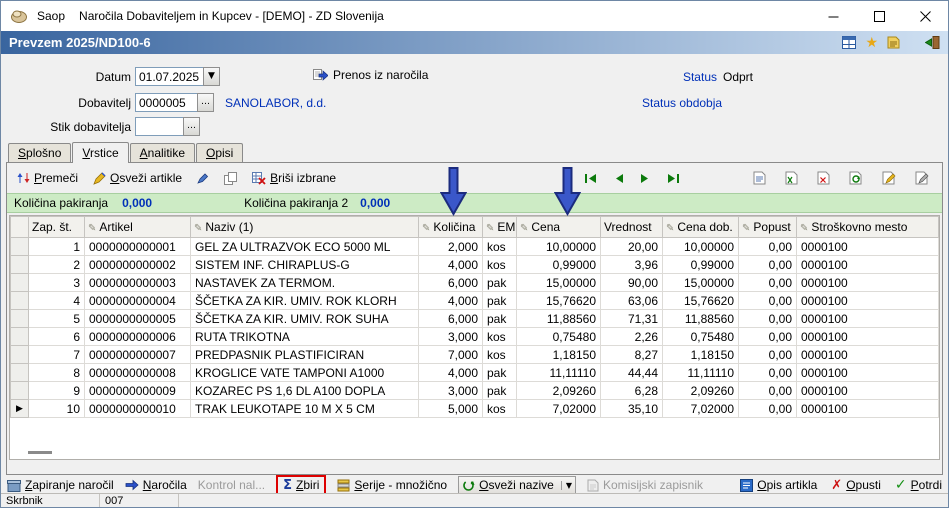 This screenshot has width=949, height=508. Describe the element at coordinates (304, 318) in the screenshot. I see `cell-naziv: ŠČETKA ZA KIR. UMIV. ROK SUHA` at that location.